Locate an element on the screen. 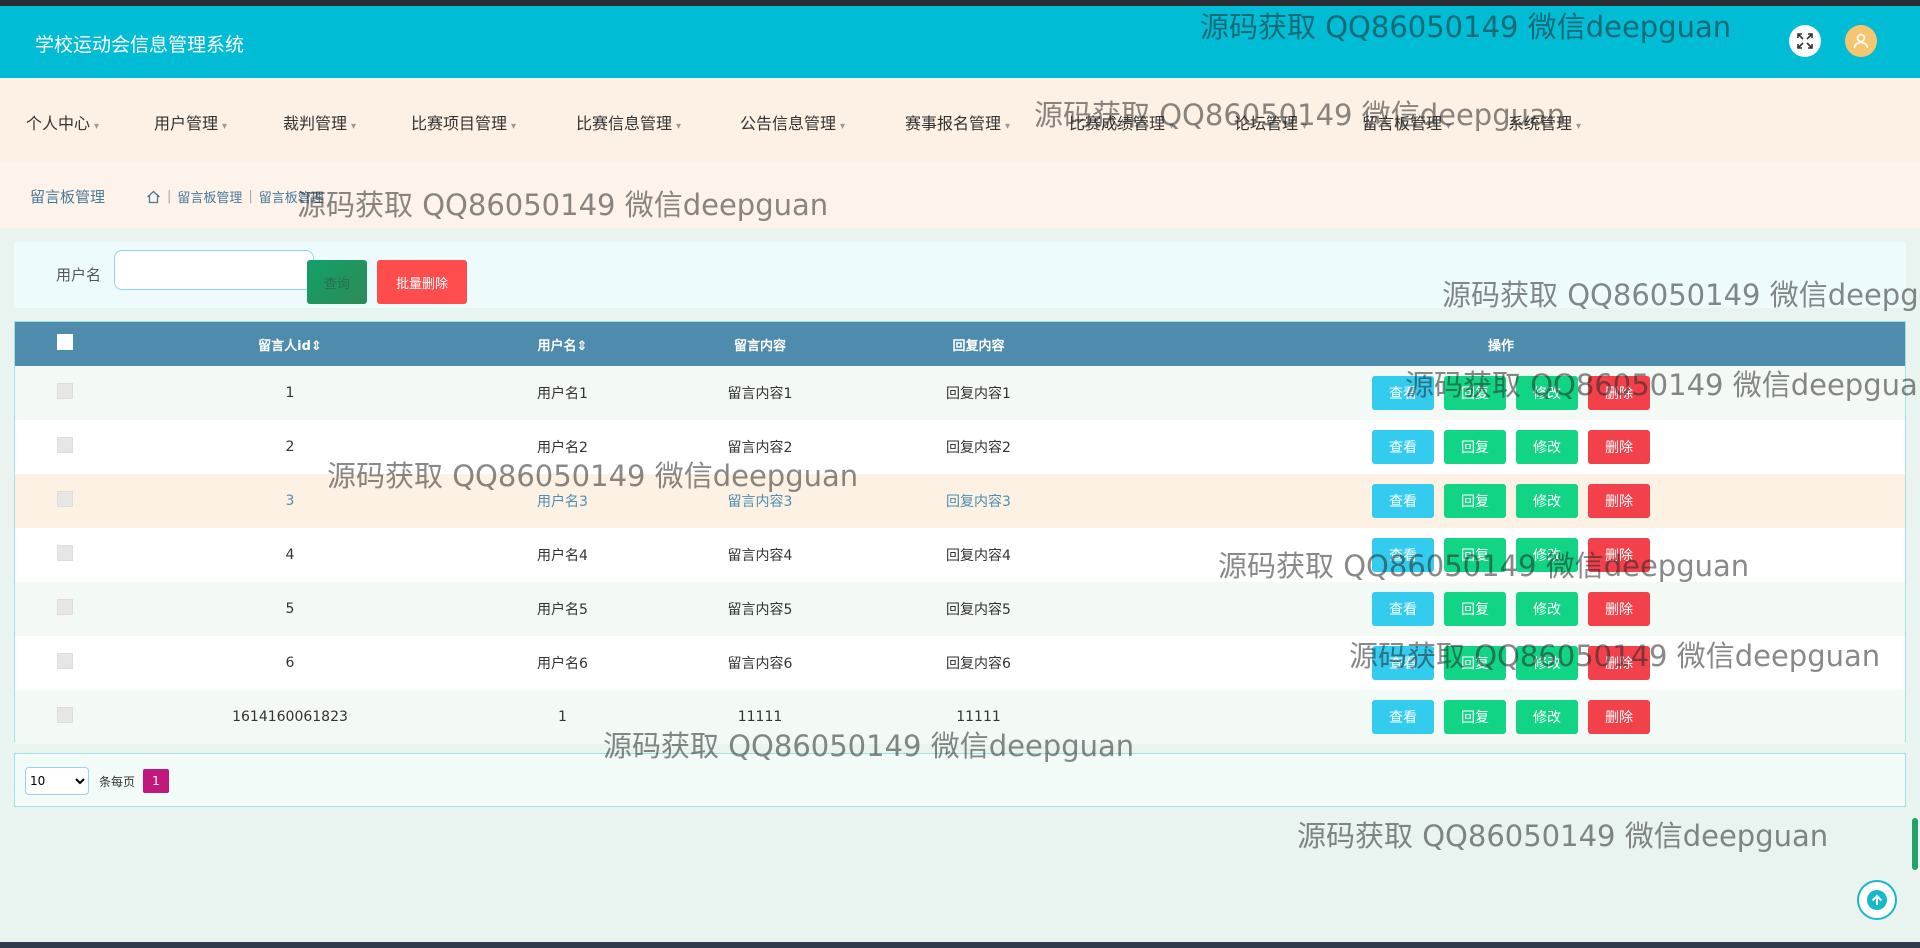 This screenshot has width=1920, height=948. nav-referee-management: 裁判管理 ▾ is located at coordinates (319, 122).